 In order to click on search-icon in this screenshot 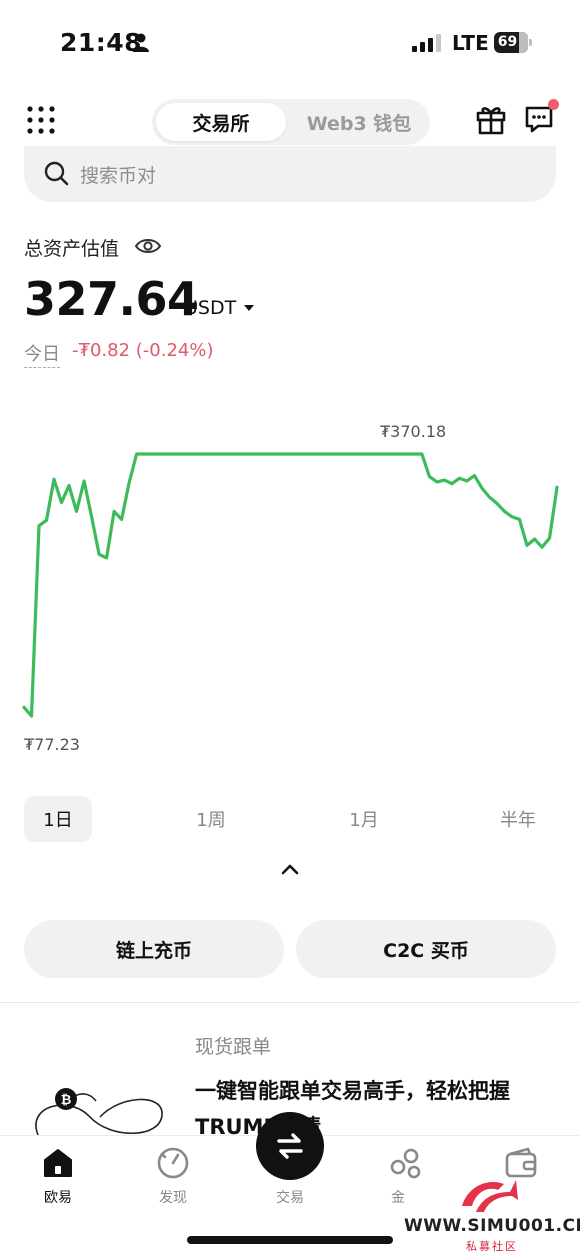, I will do `click(56, 173)`.